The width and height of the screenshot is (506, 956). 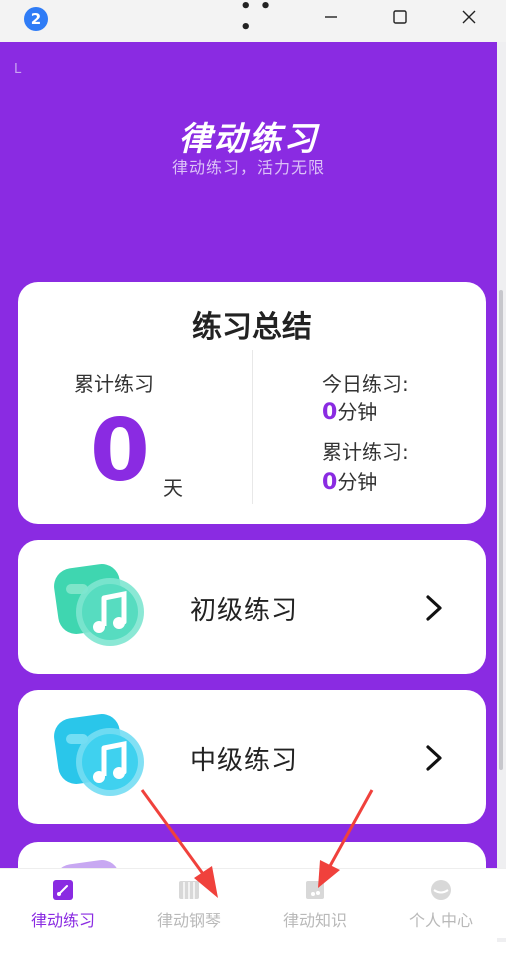 I want to click on today-minutes: 0, so click(x=330, y=412).